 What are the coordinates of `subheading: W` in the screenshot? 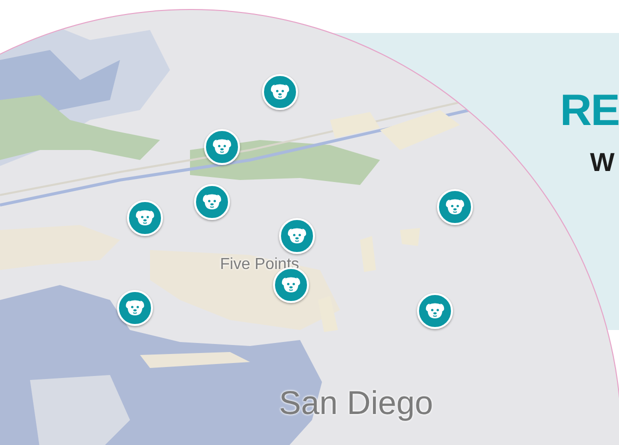 It's located at (603, 162).